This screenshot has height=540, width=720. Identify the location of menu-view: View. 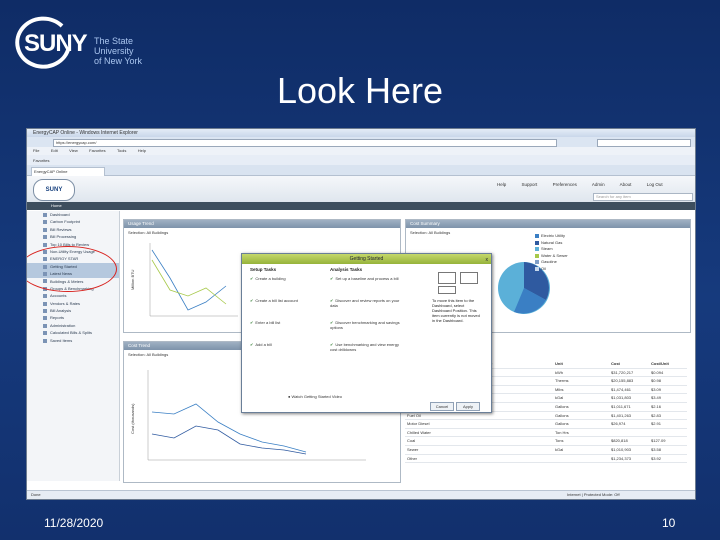
(73, 150).